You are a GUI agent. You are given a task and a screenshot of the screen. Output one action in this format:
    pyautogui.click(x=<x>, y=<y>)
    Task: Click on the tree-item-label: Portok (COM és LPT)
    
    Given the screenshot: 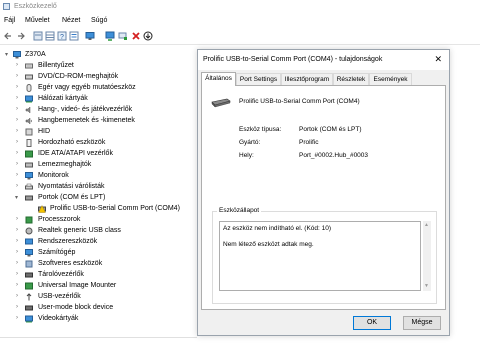 What is the action you would take?
    pyautogui.click(x=72, y=197)
    